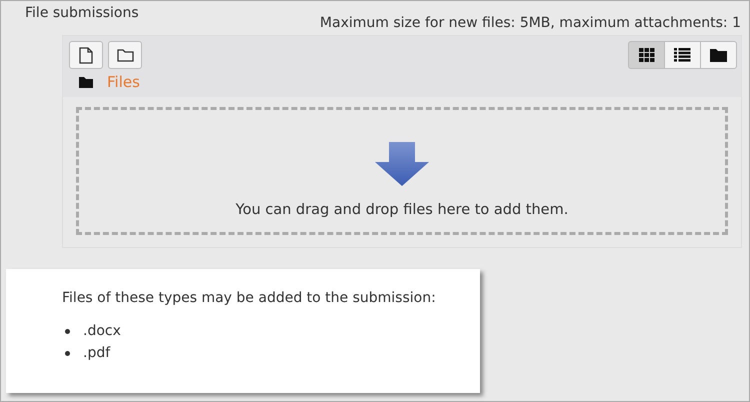  Describe the element at coordinates (402, 210) in the screenshot. I see `dropzone-text: You can drag and drop files here to add them.` at that location.